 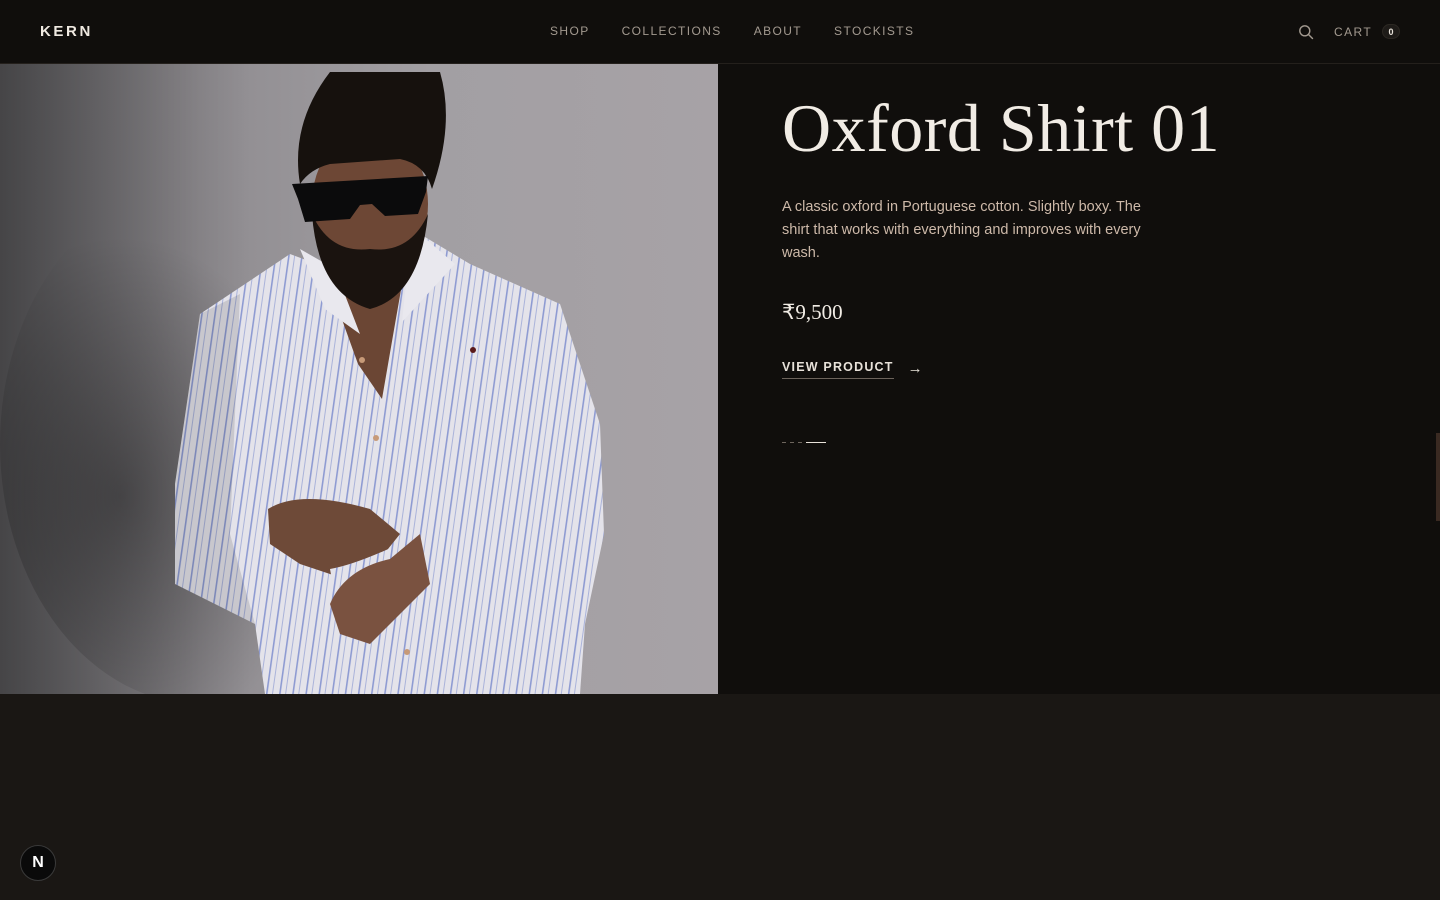 What do you see at coordinates (1353, 31) in the screenshot?
I see `cart-label: CART` at bounding box center [1353, 31].